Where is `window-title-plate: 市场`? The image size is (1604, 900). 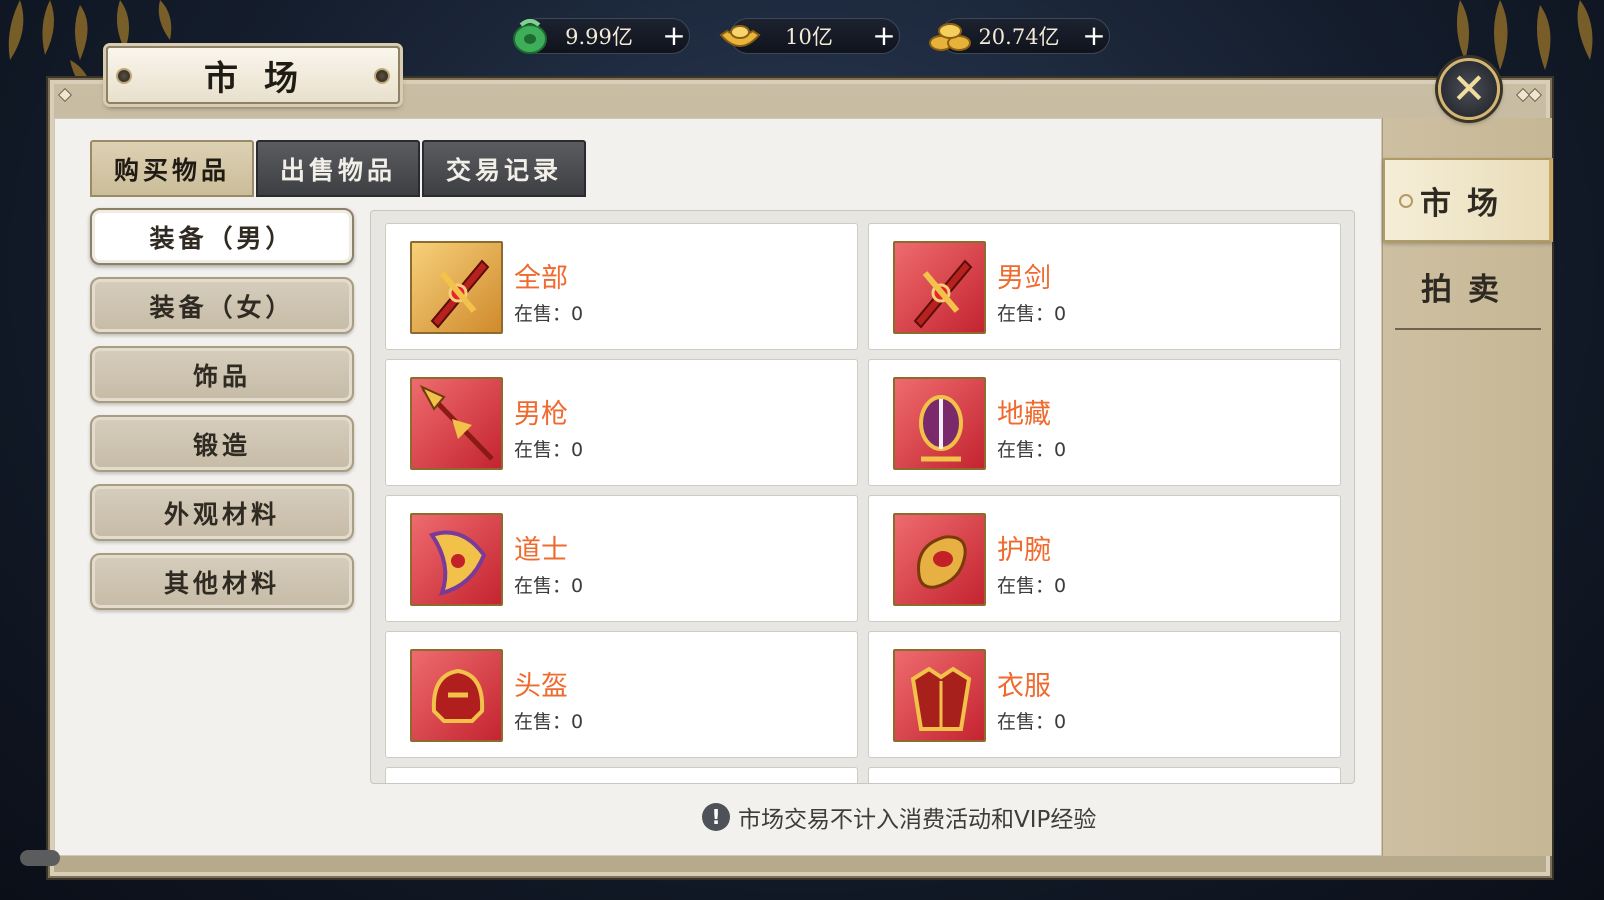 window-title-plate: 市场 is located at coordinates (253, 75).